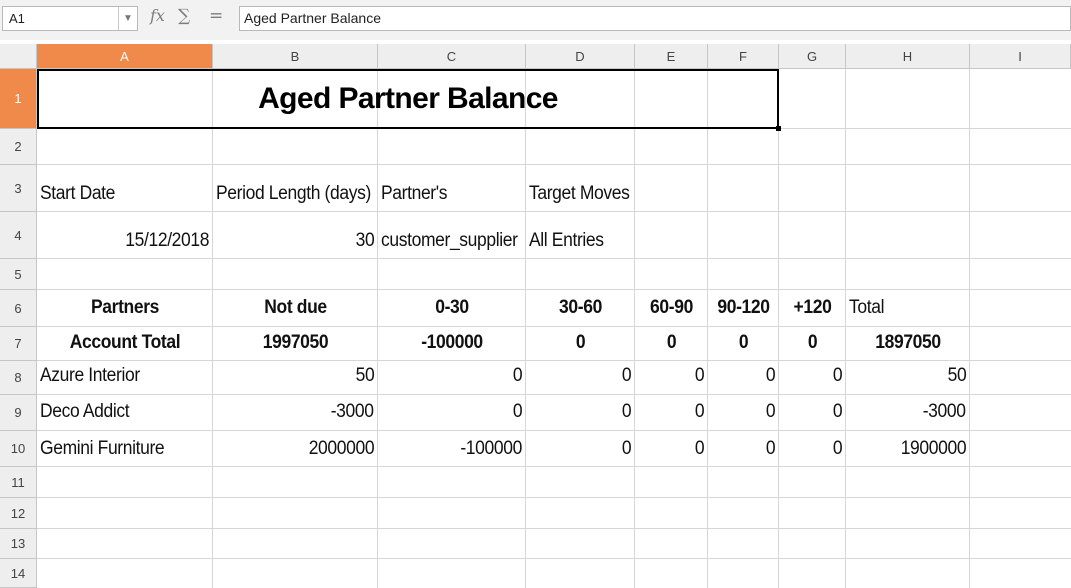 This screenshot has height=588, width=1071. Describe the element at coordinates (18, 413) in the screenshot. I see `row-header-9: 9` at that location.